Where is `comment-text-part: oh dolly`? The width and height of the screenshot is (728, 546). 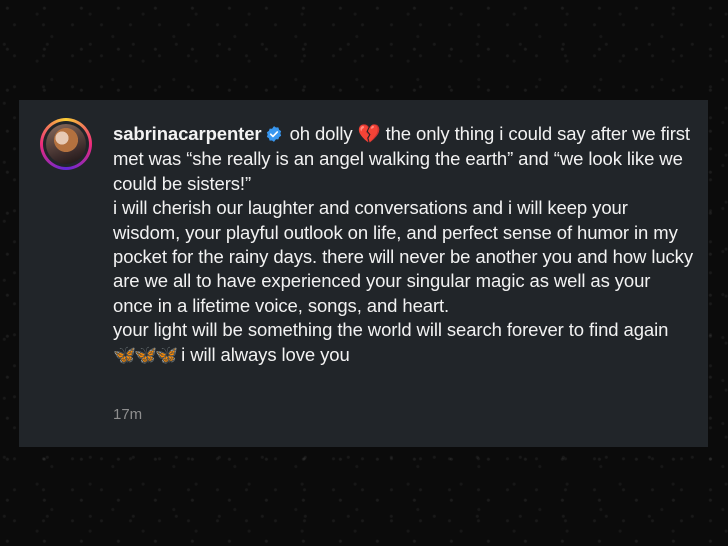 comment-text-part: oh dolly is located at coordinates (321, 133).